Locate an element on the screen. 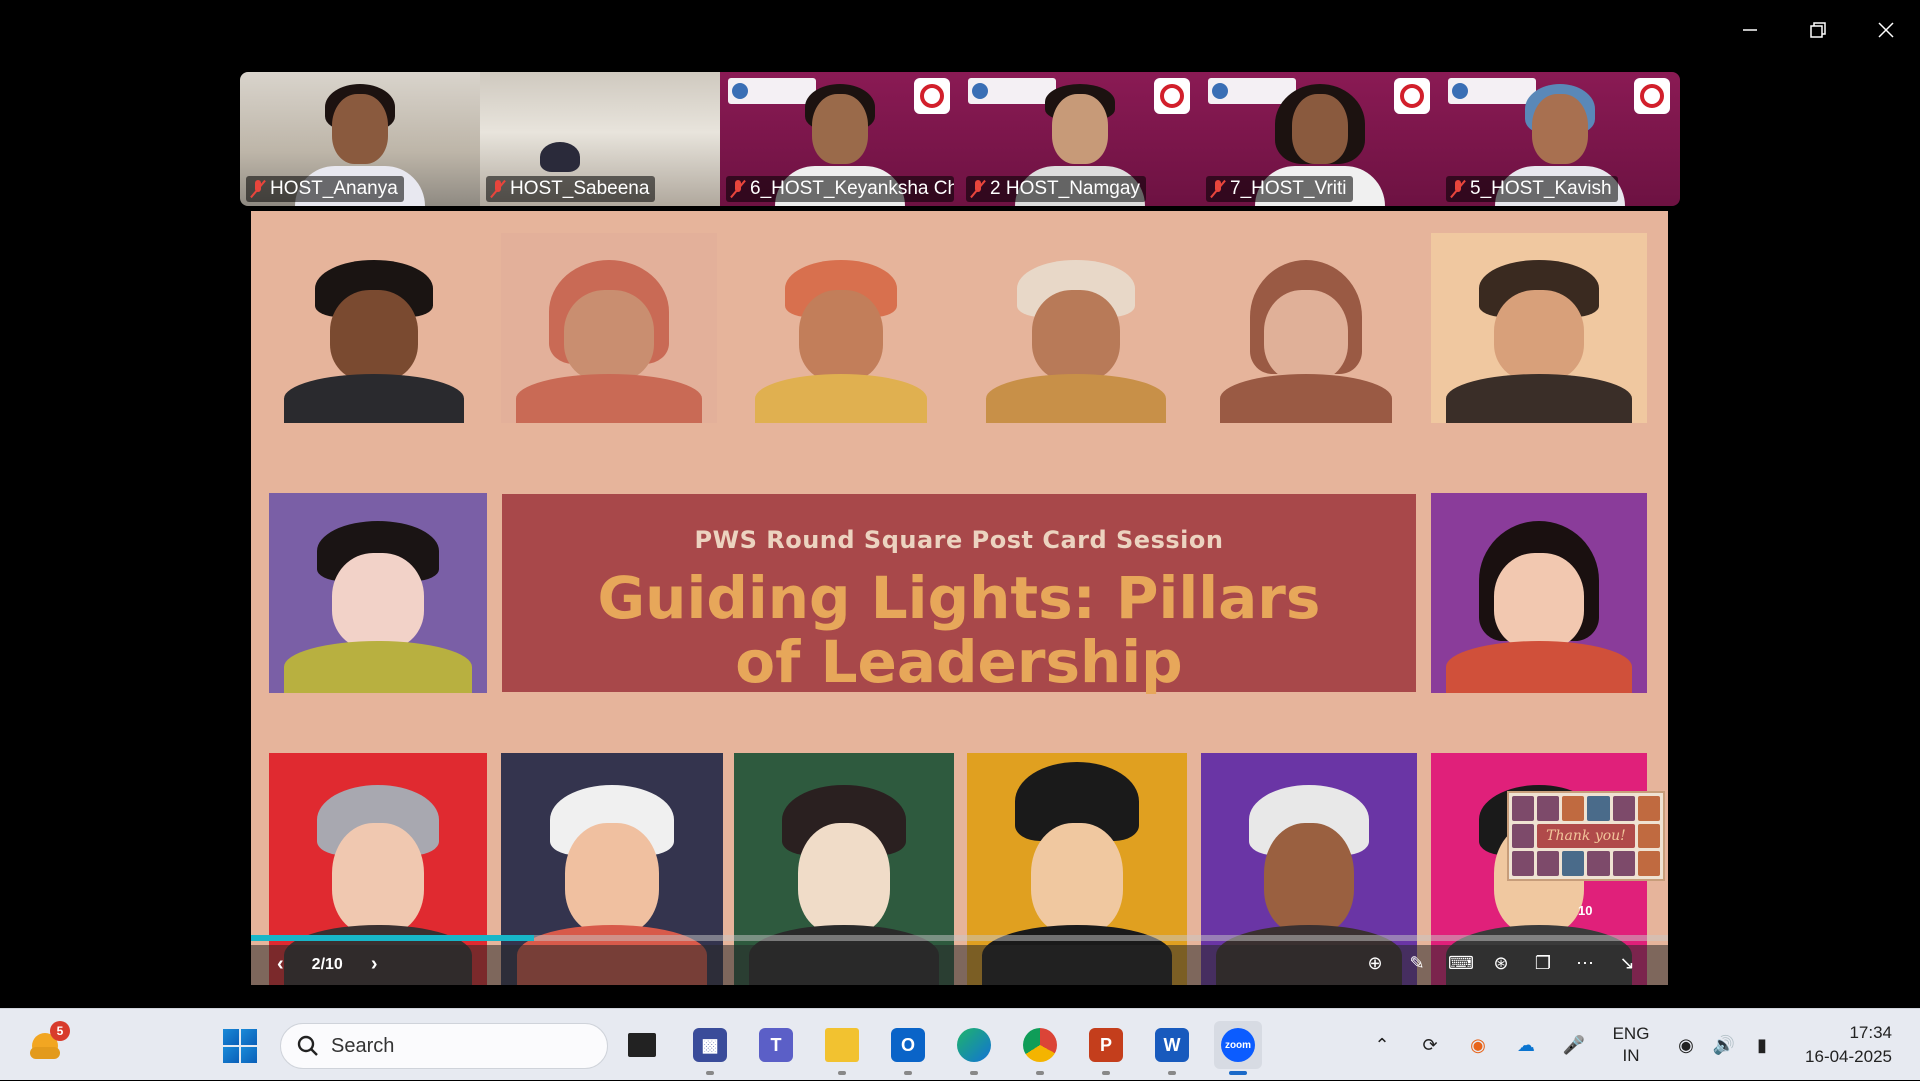  taskbar-app-remote-desktop: ▩ is located at coordinates (710, 1048).